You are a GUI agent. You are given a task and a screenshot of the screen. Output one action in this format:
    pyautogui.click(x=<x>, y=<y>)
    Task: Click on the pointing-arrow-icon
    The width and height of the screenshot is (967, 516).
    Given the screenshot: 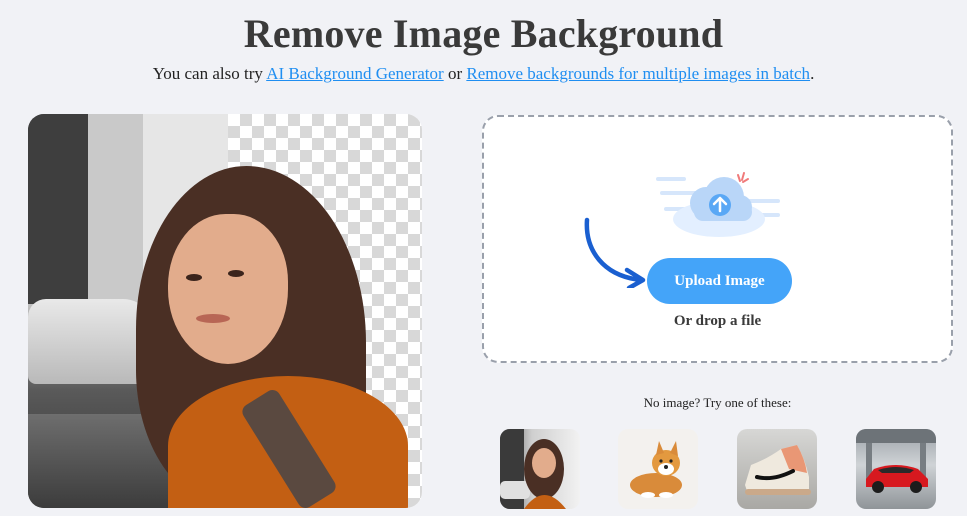 What is the action you would take?
    pyautogui.click(x=615, y=252)
    